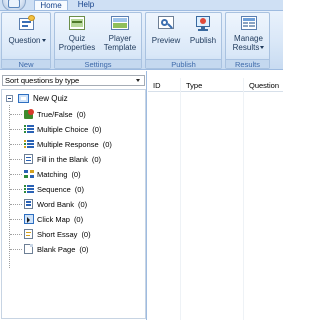  What do you see at coordinates (120, 47) in the screenshot?
I see `player-template-label-line2: Template` at bounding box center [120, 47].